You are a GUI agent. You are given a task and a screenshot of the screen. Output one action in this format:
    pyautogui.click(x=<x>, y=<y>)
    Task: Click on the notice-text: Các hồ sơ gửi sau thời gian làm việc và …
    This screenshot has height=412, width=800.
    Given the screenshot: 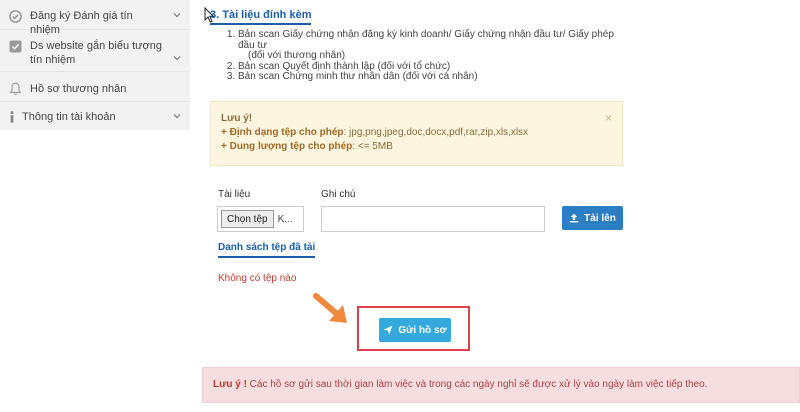 What is the action you would take?
    pyautogui.click(x=477, y=384)
    